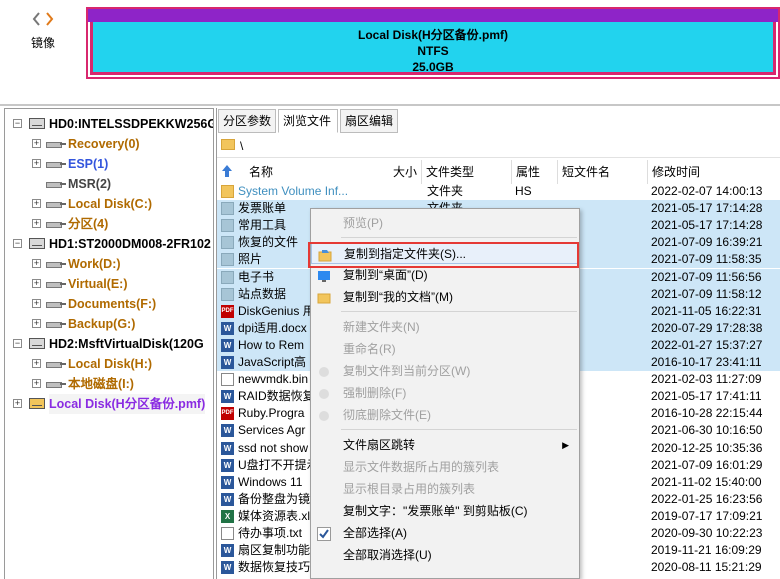 The image size is (780, 579). I want to click on menu-item: 新建文件夹(N), so click(445, 327).